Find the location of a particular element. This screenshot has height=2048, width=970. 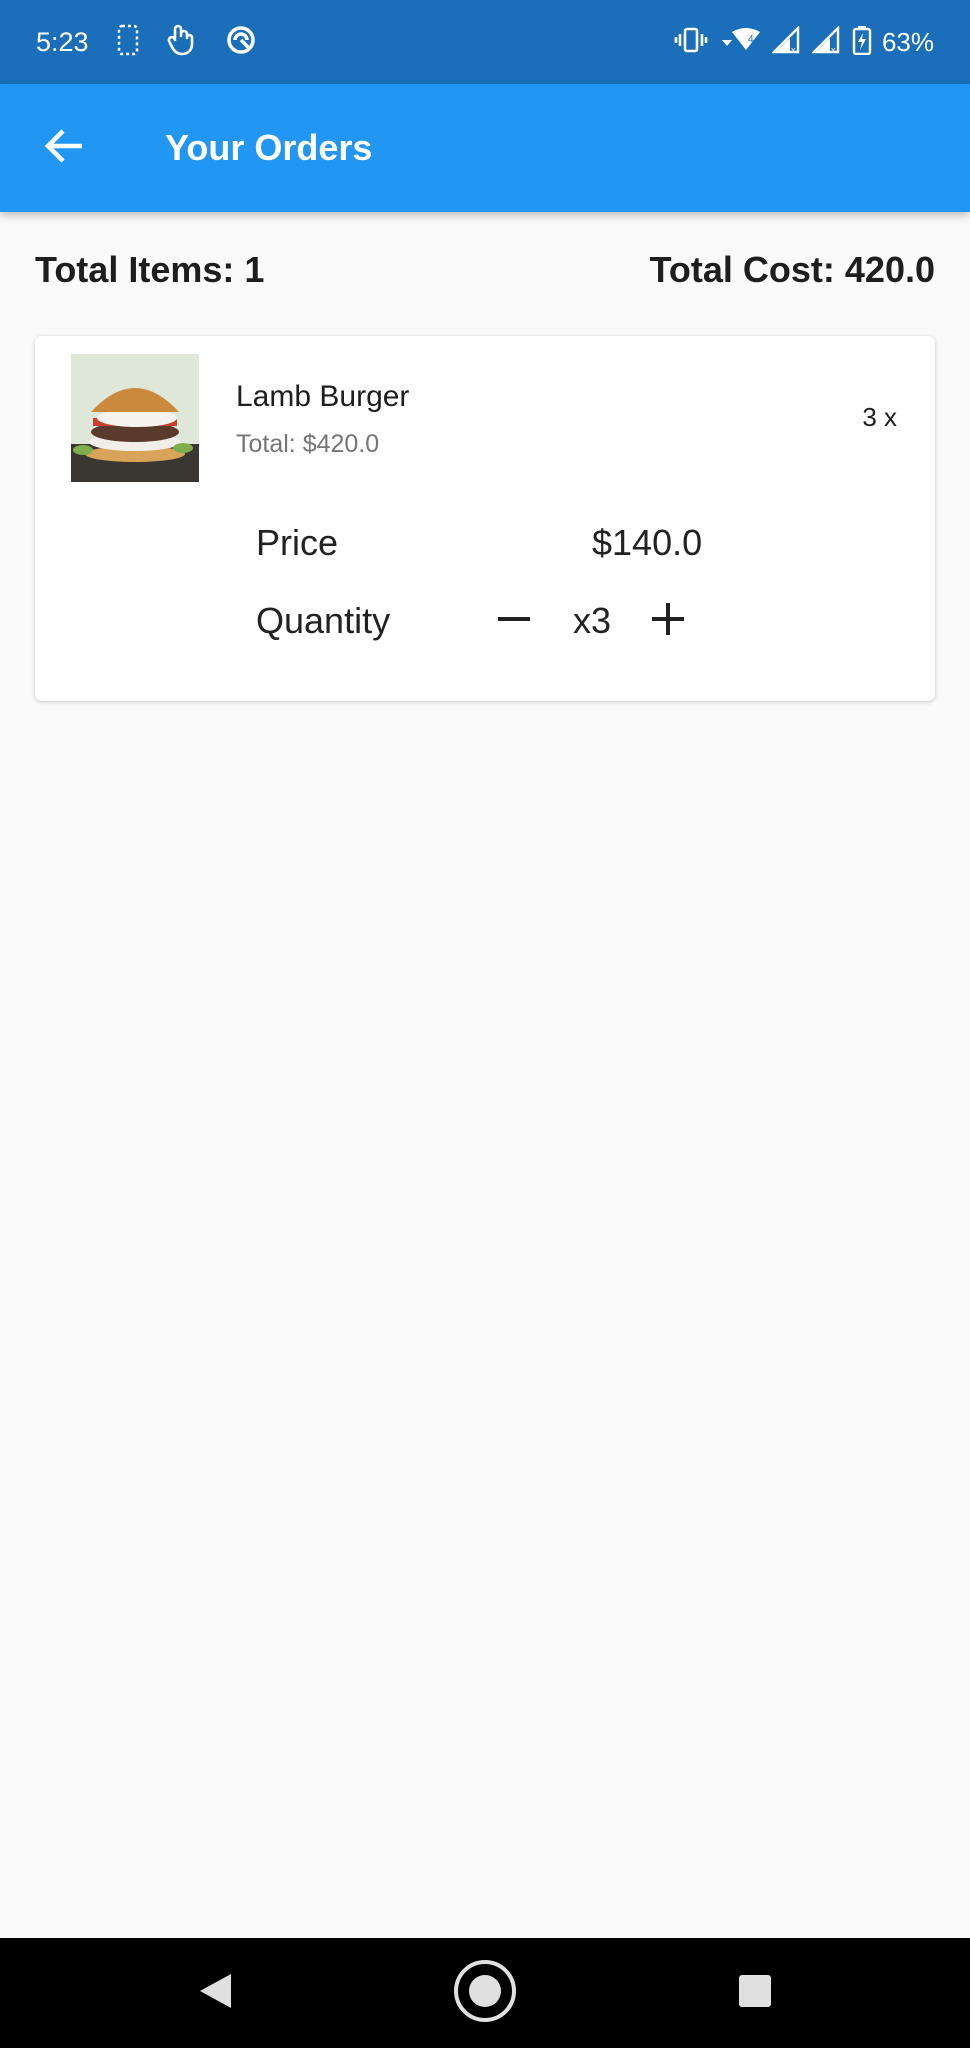

nav-recent-square-icon is located at coordinates (755, 1993).